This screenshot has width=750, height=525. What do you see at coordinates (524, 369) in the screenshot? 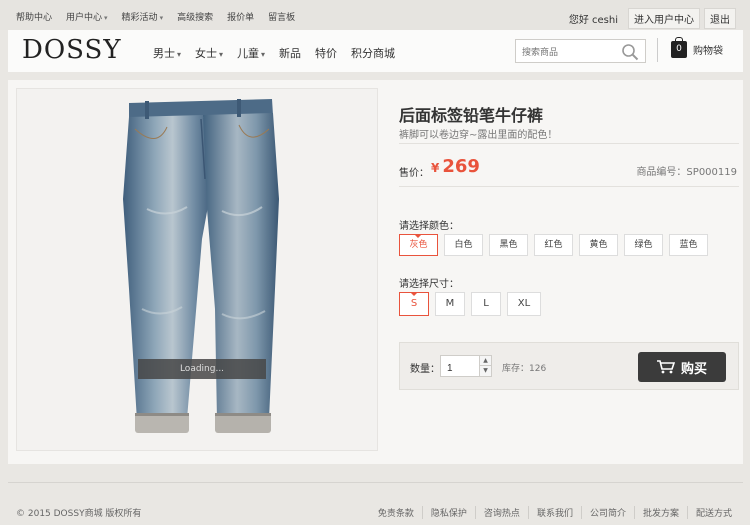
I see `stock-count: 库存：126` at bounding box center [524, 369].